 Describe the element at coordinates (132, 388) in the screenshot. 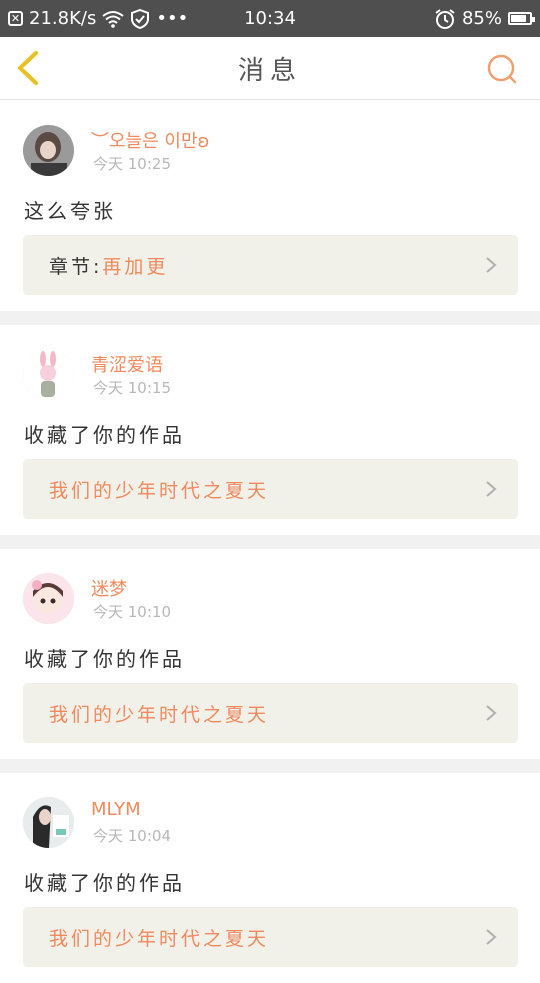

I see `timestamp: 今天 10:15` at that location.